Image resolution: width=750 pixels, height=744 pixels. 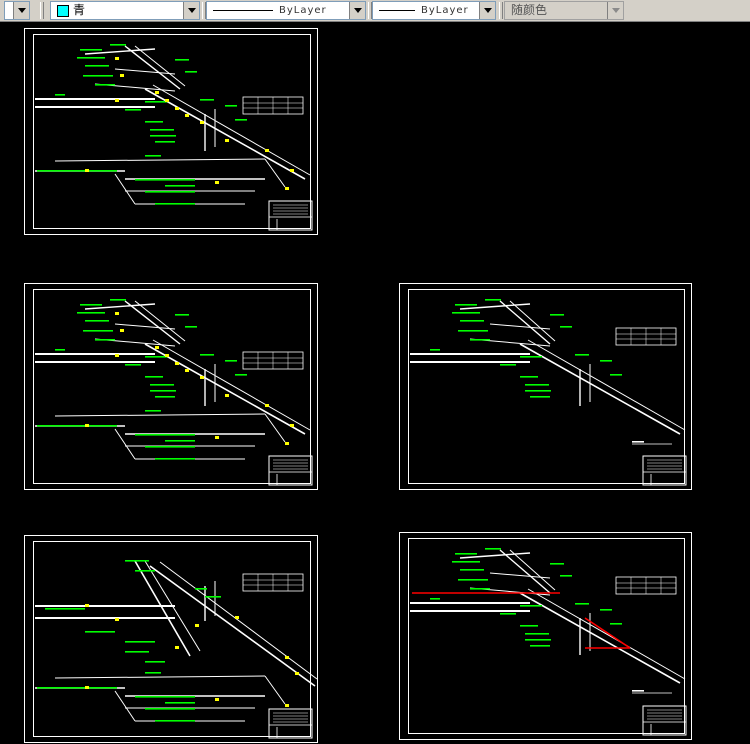 I want to click on color-control: 青, so click(x=125, y=10).